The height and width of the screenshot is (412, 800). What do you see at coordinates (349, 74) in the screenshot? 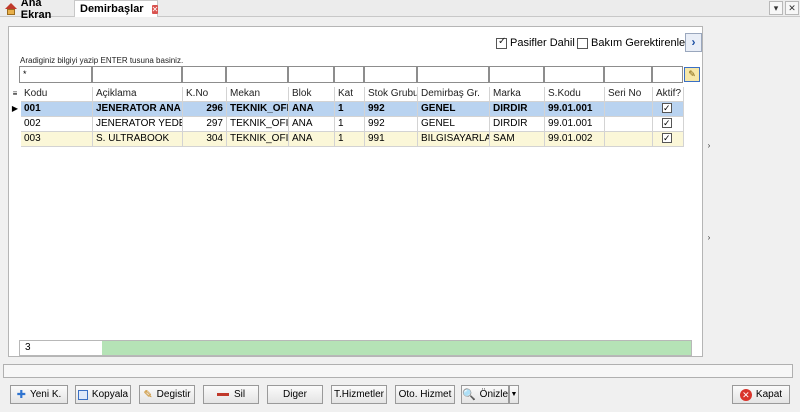
I see `filter-kat` at bounding box center [349, 74].